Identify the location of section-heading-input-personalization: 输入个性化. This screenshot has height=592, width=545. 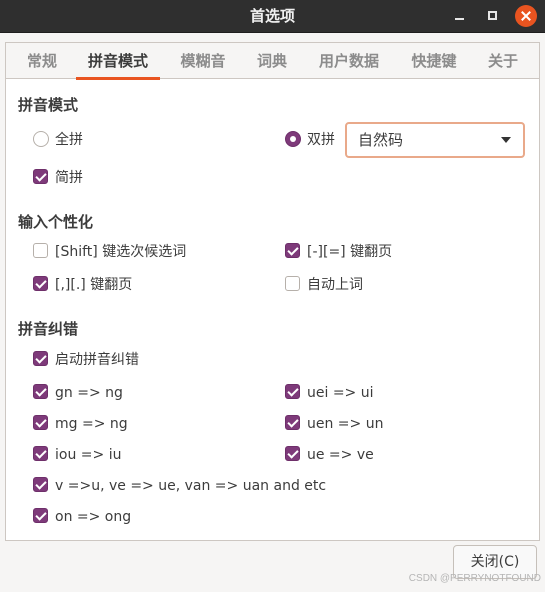
(56, 222).